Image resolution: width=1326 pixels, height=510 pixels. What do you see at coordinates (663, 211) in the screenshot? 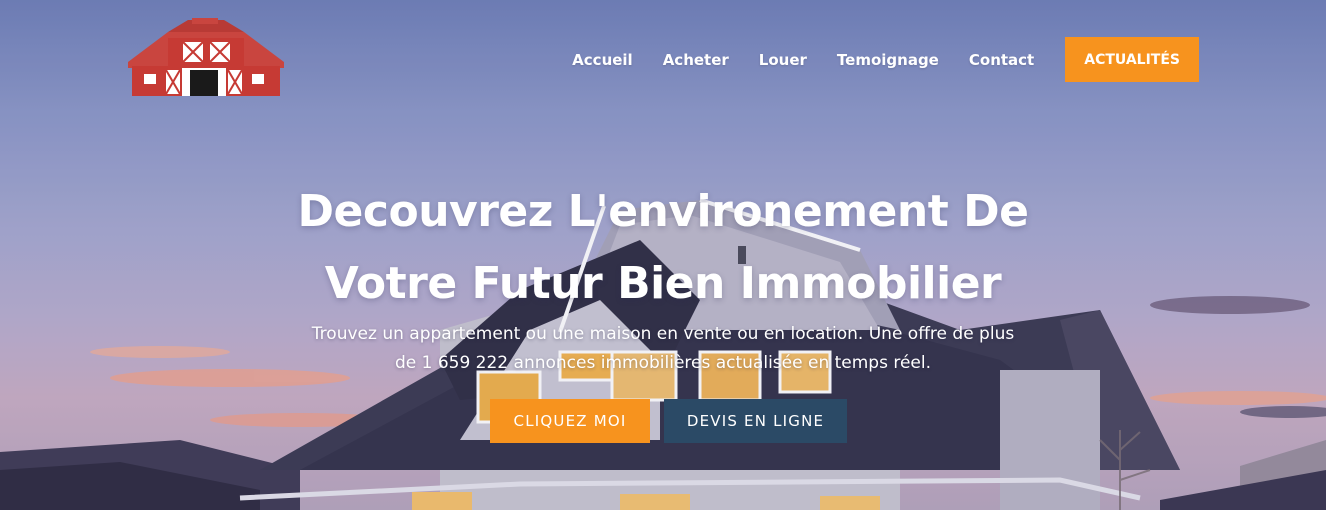
I see `hero-headline-line1: Decouvrez L'environement De` at bounding box center [663, 211].